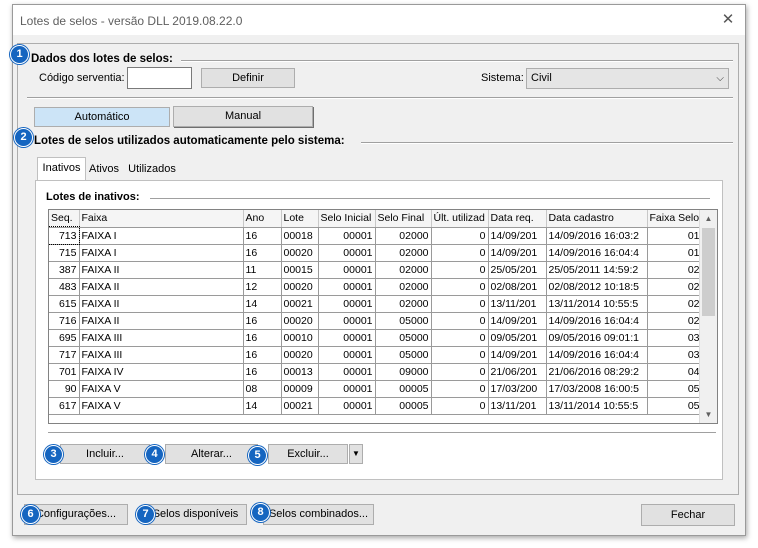 The image size is (758, 548). What do you see at coordinates (597, 389) in the screenshot?
I see `cell-data-cadastro: 17/03/2008 16:00:5` at bounding box center [597, 389].